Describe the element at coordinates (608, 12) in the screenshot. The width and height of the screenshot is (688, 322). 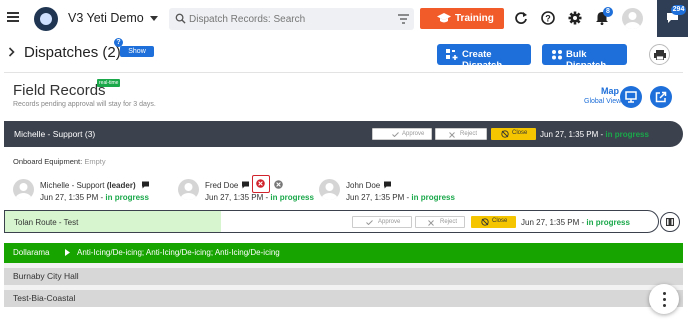
I see `notification-count-badge: 8` at that location.